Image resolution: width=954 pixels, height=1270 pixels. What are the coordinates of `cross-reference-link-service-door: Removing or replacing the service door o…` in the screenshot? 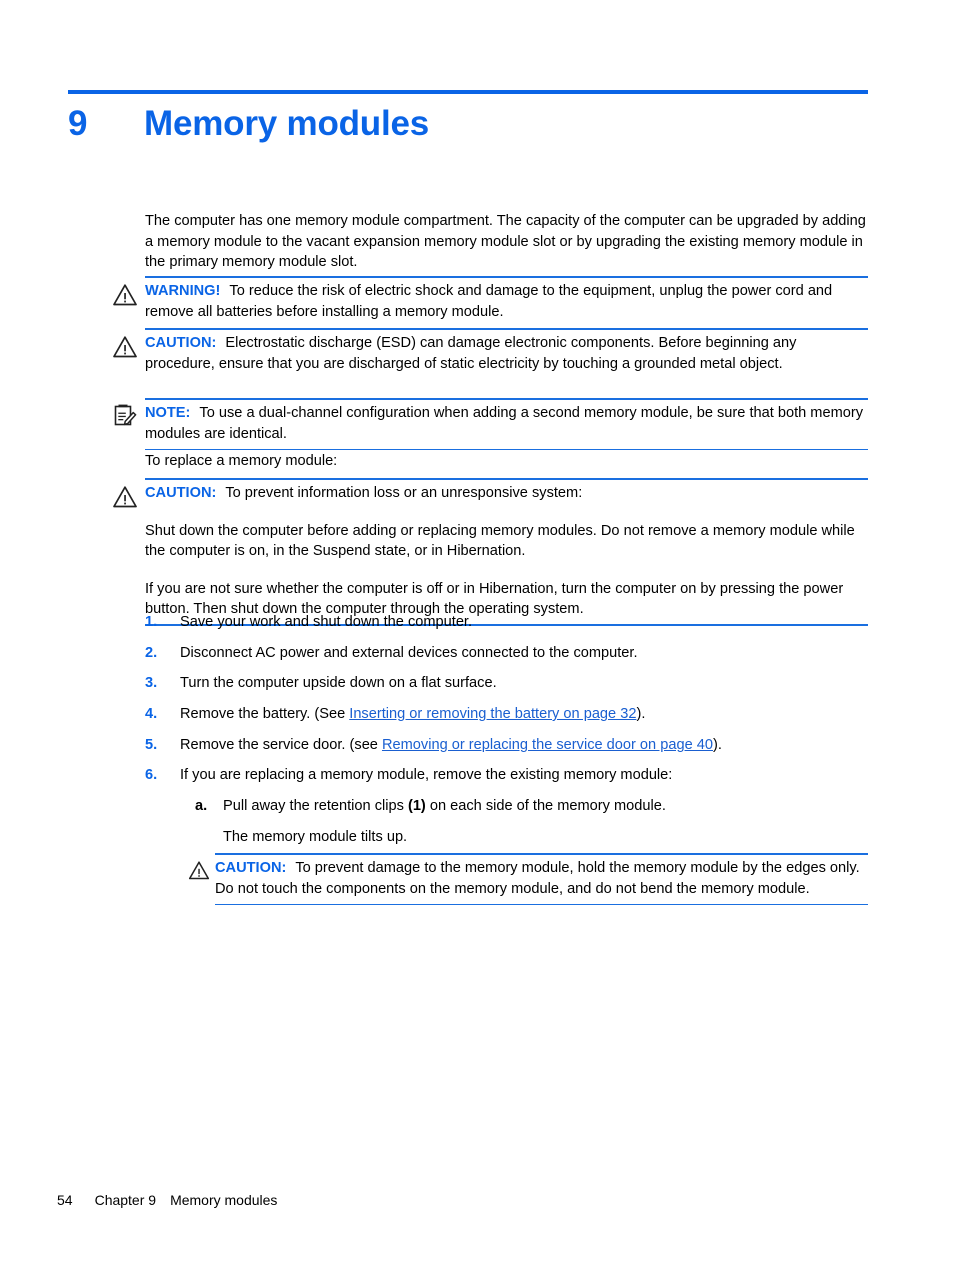 It's located at (547, 745).